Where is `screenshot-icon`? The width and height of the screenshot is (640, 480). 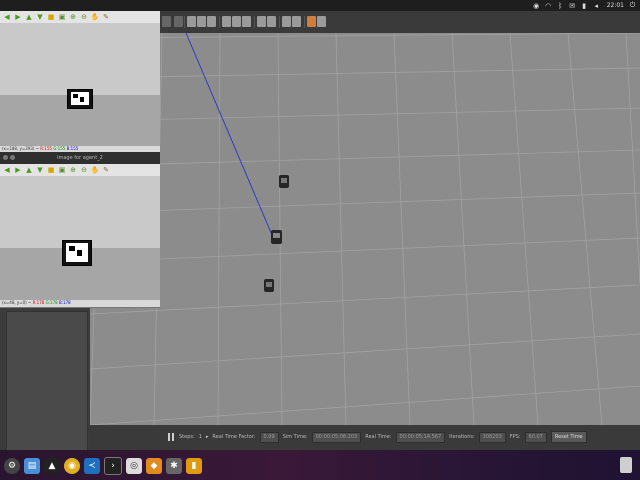
screenshot-icon is located at coordinates (311, 21).